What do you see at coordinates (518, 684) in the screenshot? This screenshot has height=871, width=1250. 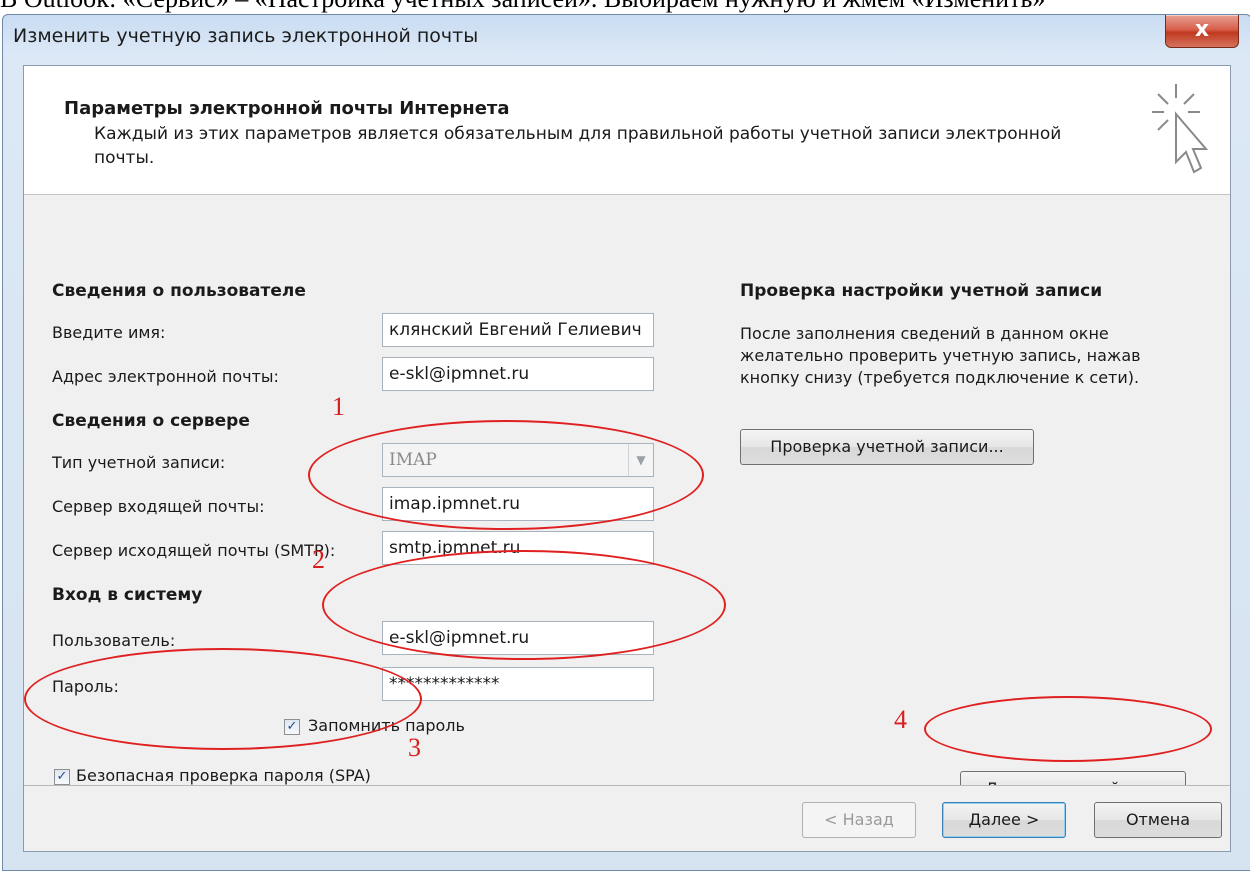 I see `password-input: *************` at bounding box center [518, 684].